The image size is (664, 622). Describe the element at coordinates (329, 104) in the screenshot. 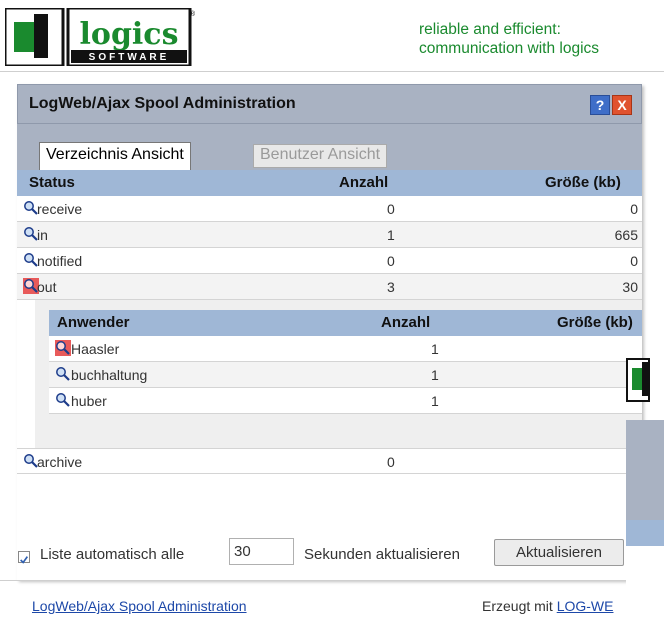

I see `window-titlebar: LogWeb/Ajax Spool Administration ? X` at that location.